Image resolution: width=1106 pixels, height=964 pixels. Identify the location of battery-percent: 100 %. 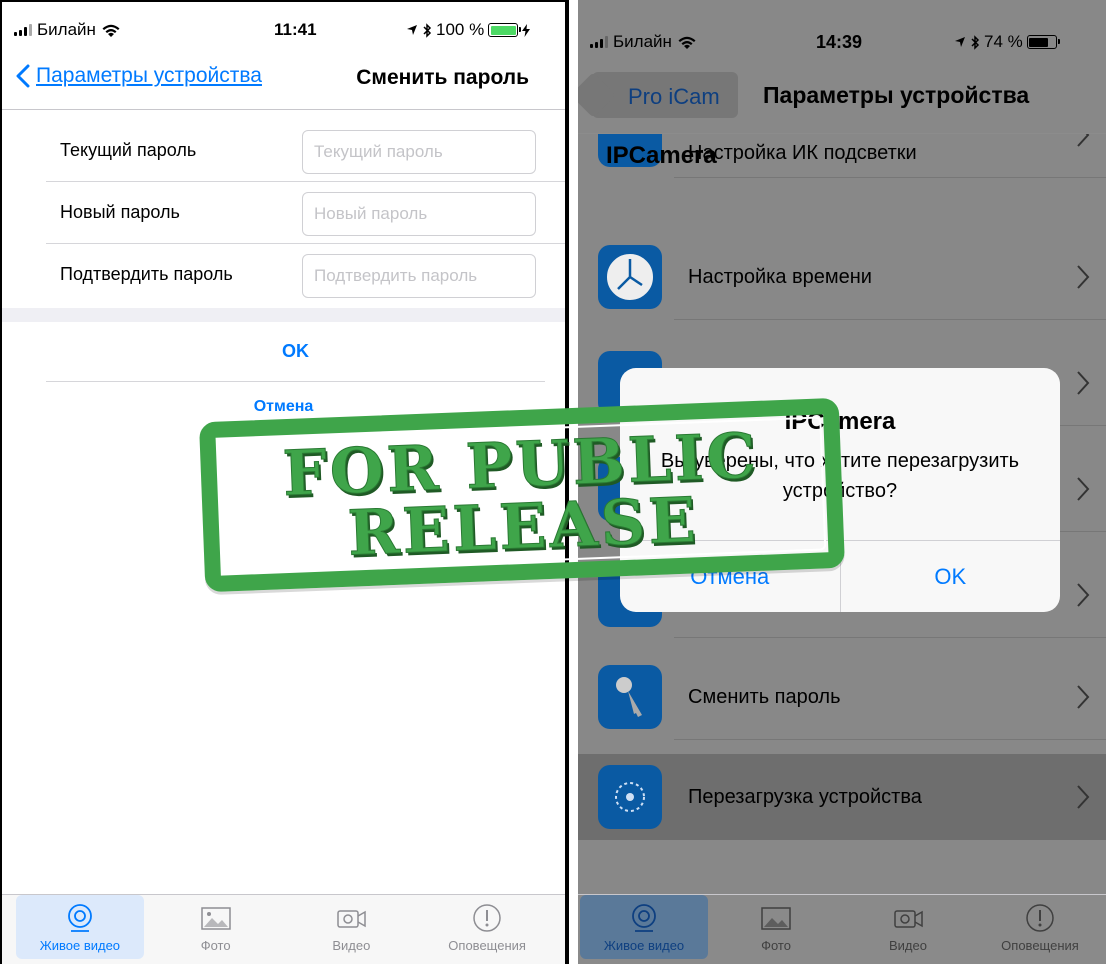
(460, 29).